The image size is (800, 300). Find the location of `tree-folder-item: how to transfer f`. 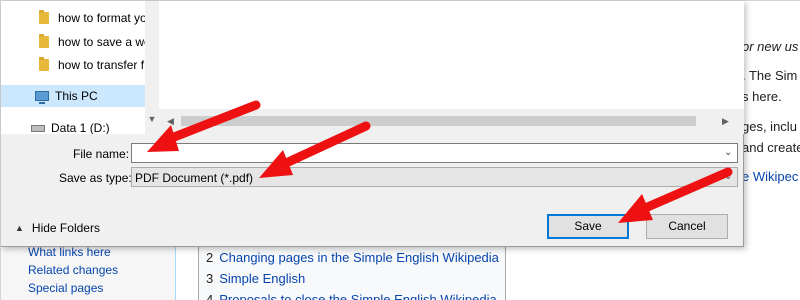

tree-folder-item: how to transfer f is located at coordinates (91, 65).